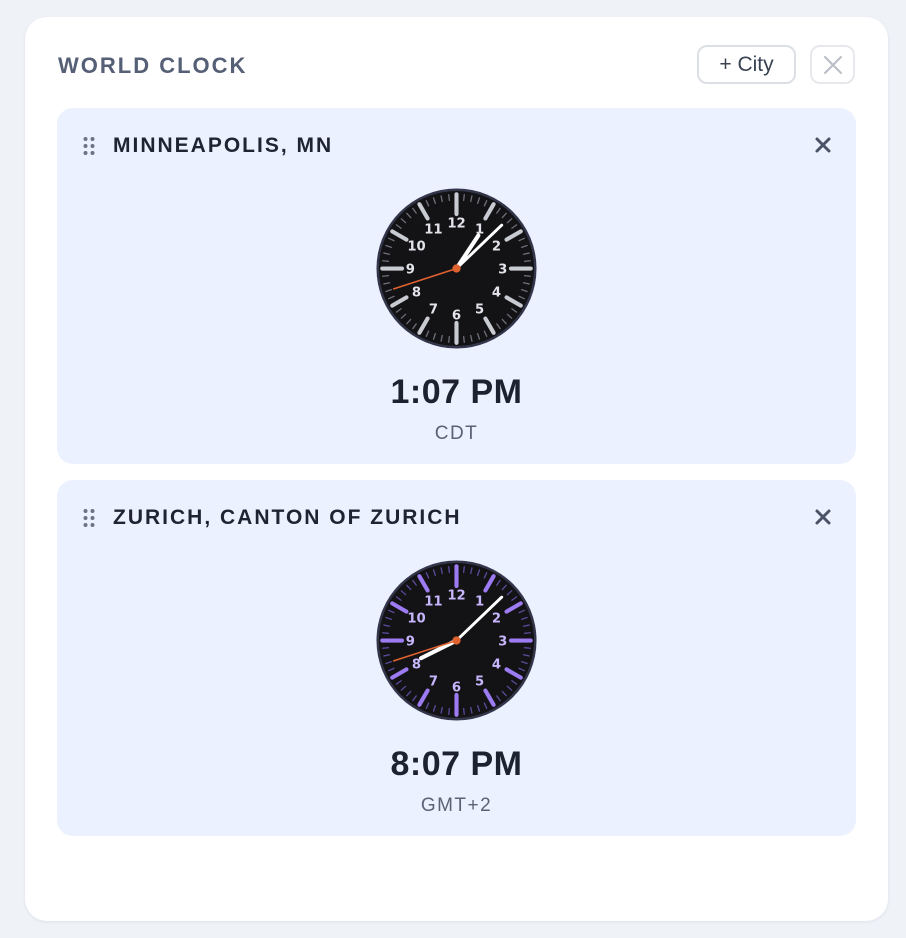  Describe the element at coordinates (479, 601) in the screenshot. I see `dial-number: 1` at that location.